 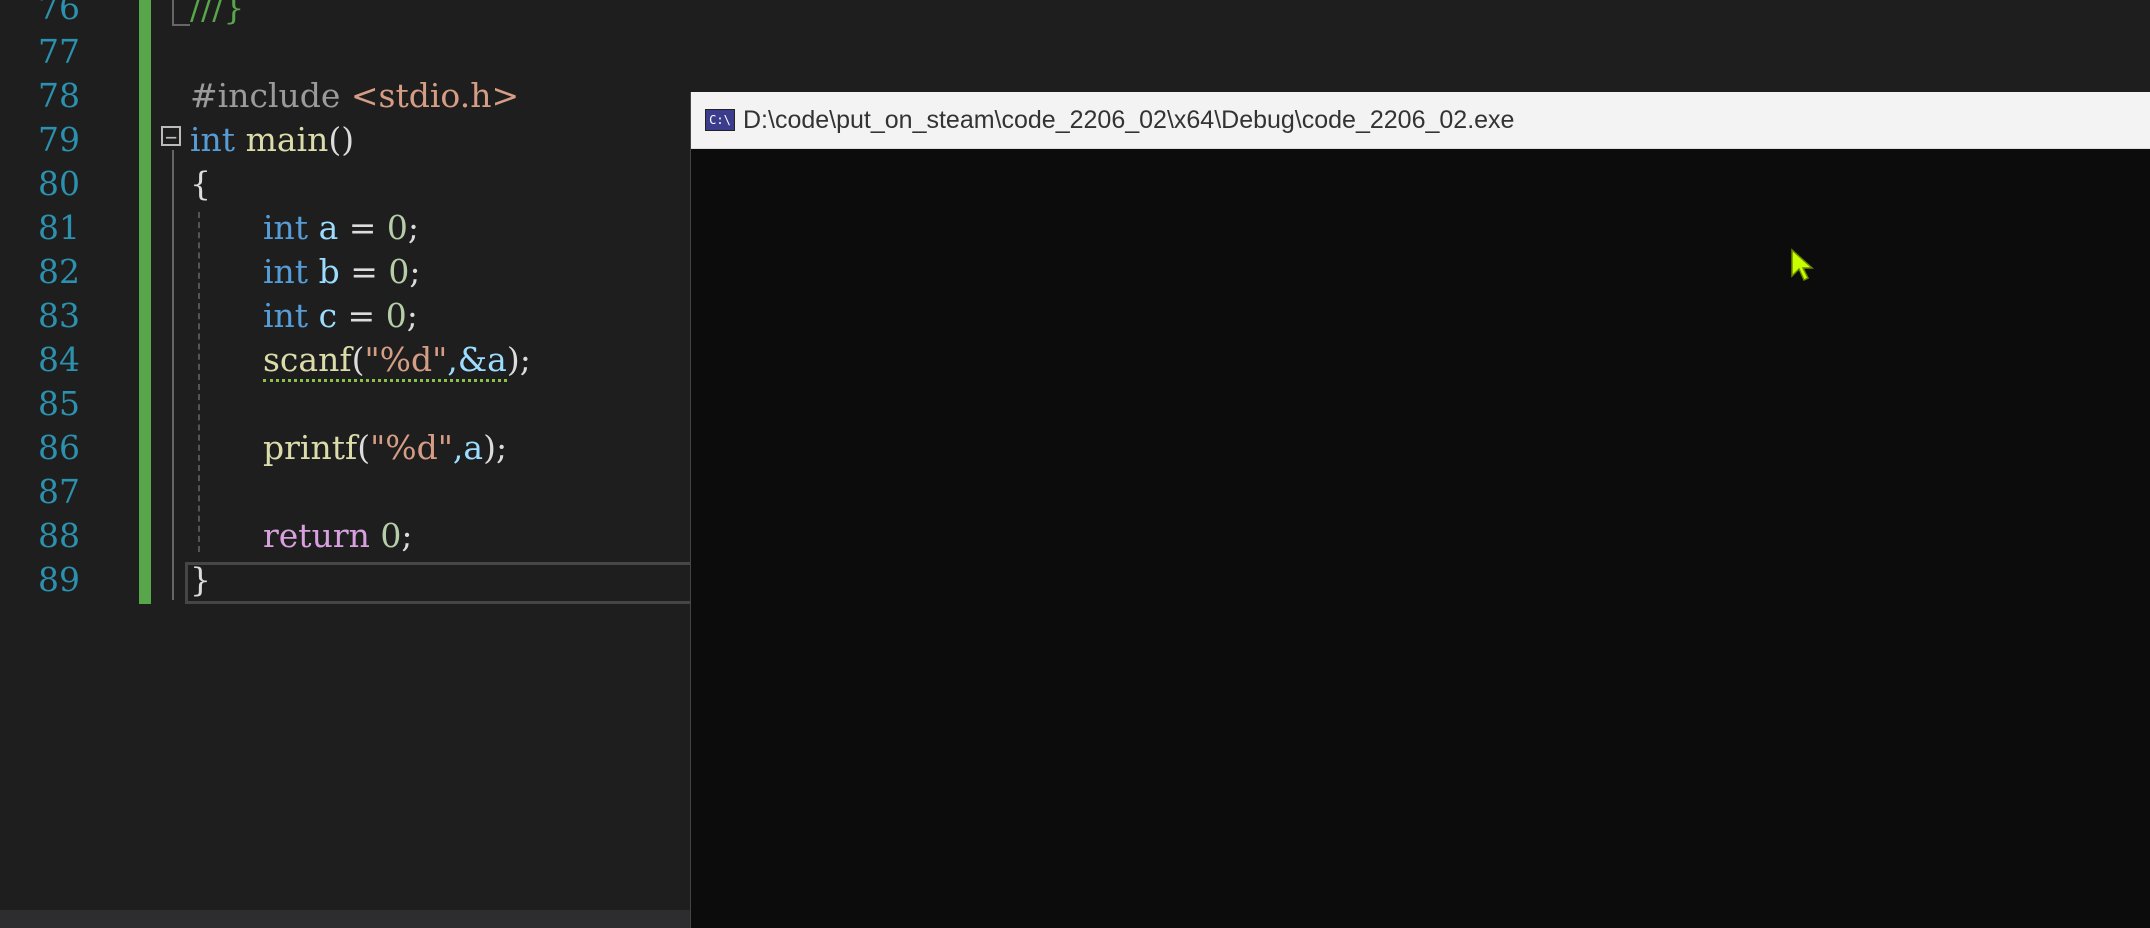 I want to click on line-number: 89, so click(x=59, y=579).